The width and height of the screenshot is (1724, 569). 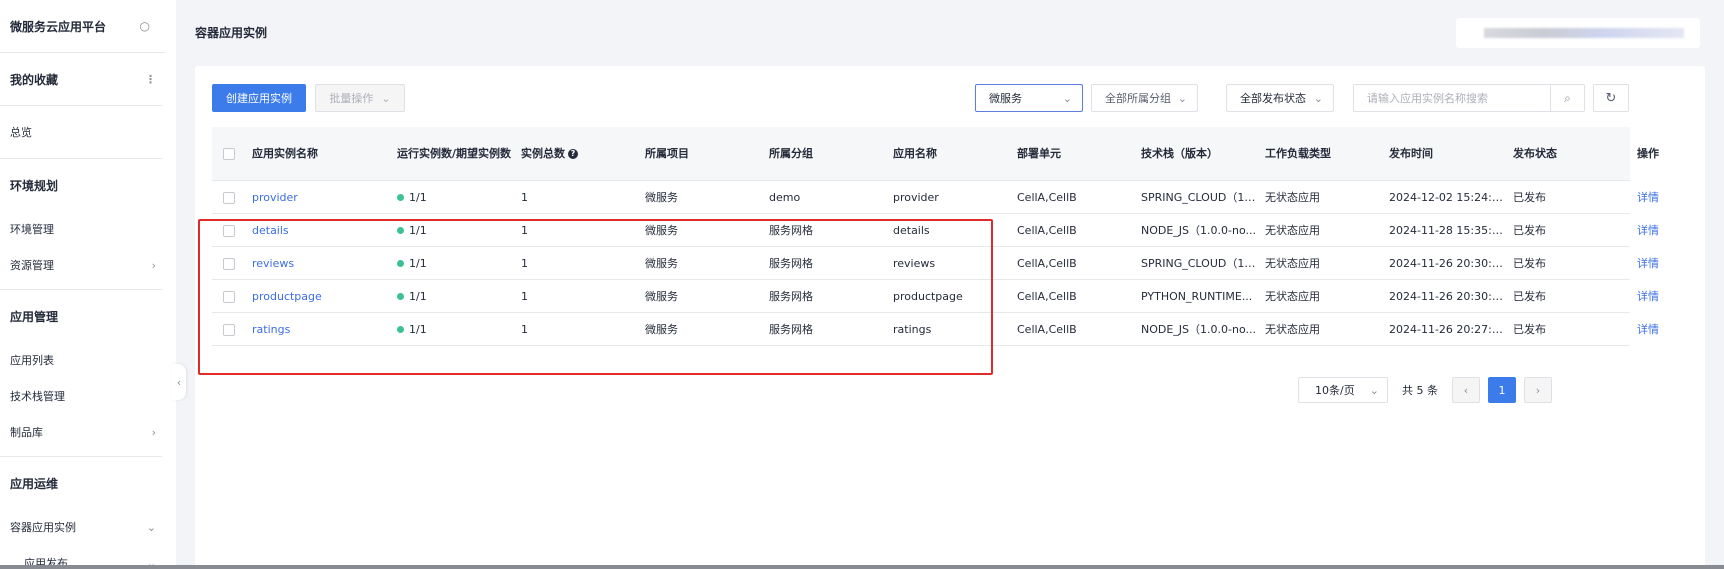 What do you see at coordinates (912, 329) in the screenshot?
I see `app-name-cell: ratings` at bounding box center [912, 329].